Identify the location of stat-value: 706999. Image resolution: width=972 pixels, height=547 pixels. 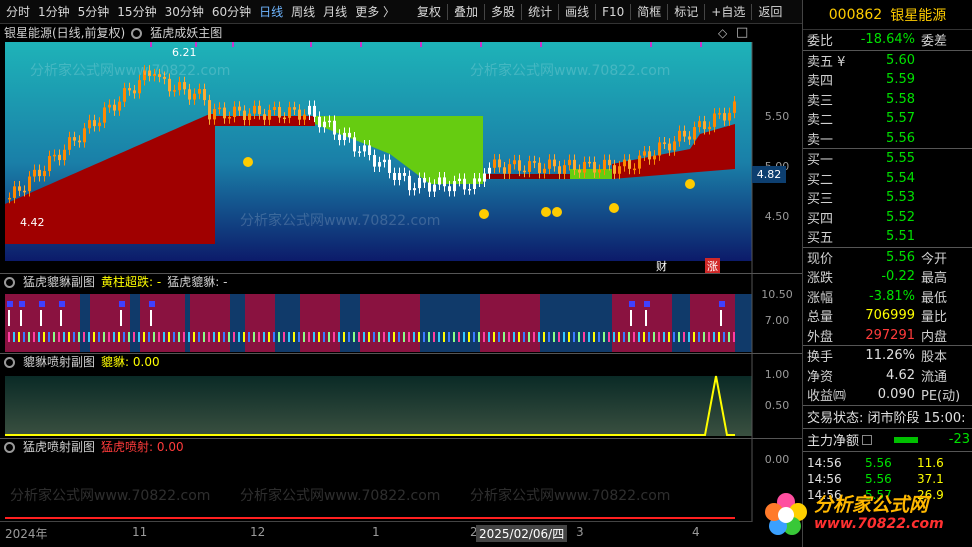
(890, 316).